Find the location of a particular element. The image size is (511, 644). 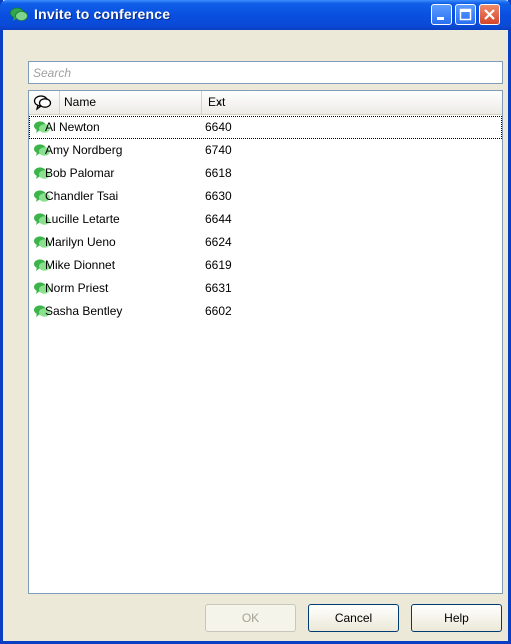

list-item: Amy Nordberg 6740 is located at coordinates (265, 150).